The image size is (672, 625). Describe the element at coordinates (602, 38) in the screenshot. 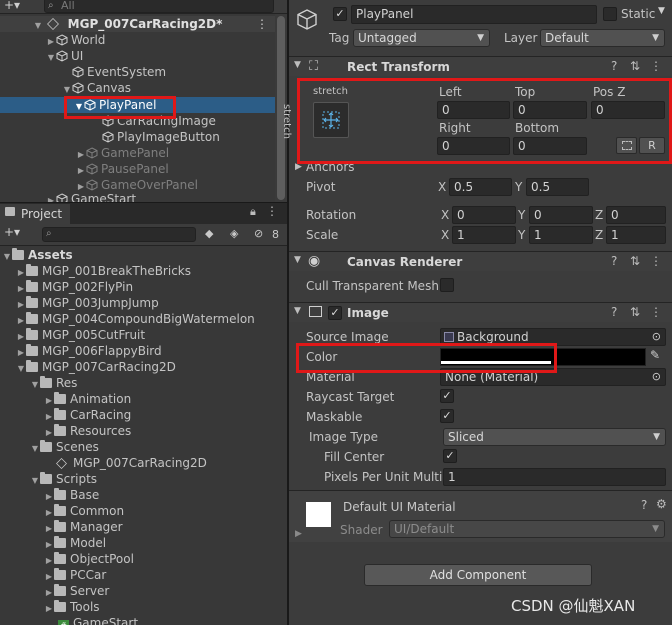

I see `layer-dropdown: Default ▼` at that location.